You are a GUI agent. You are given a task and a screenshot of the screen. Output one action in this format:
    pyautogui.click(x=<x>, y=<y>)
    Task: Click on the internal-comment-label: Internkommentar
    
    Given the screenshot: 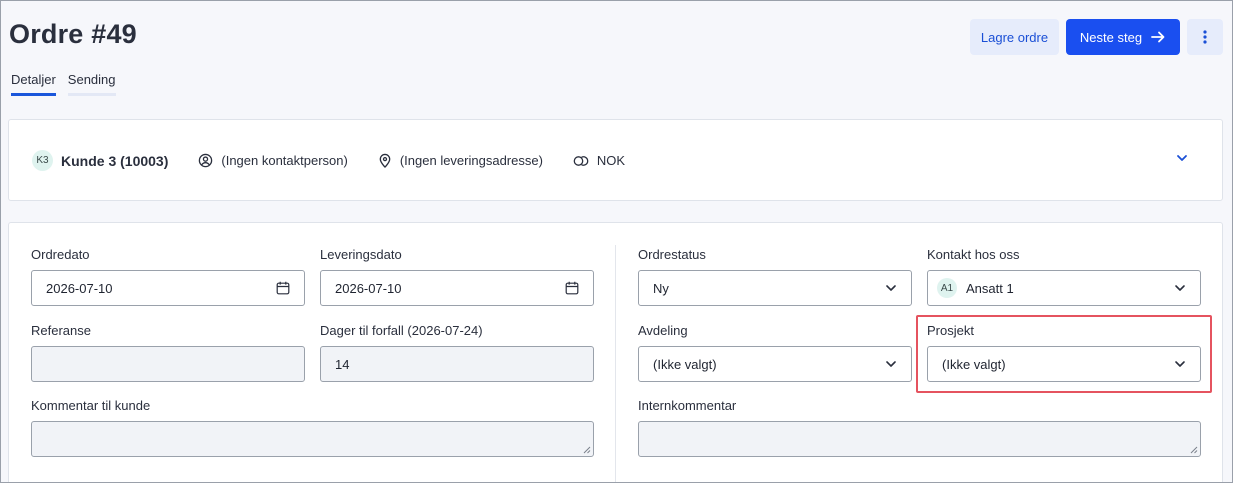 What is the action you would take?
    pyautogui.click(x=687, y=405)
    